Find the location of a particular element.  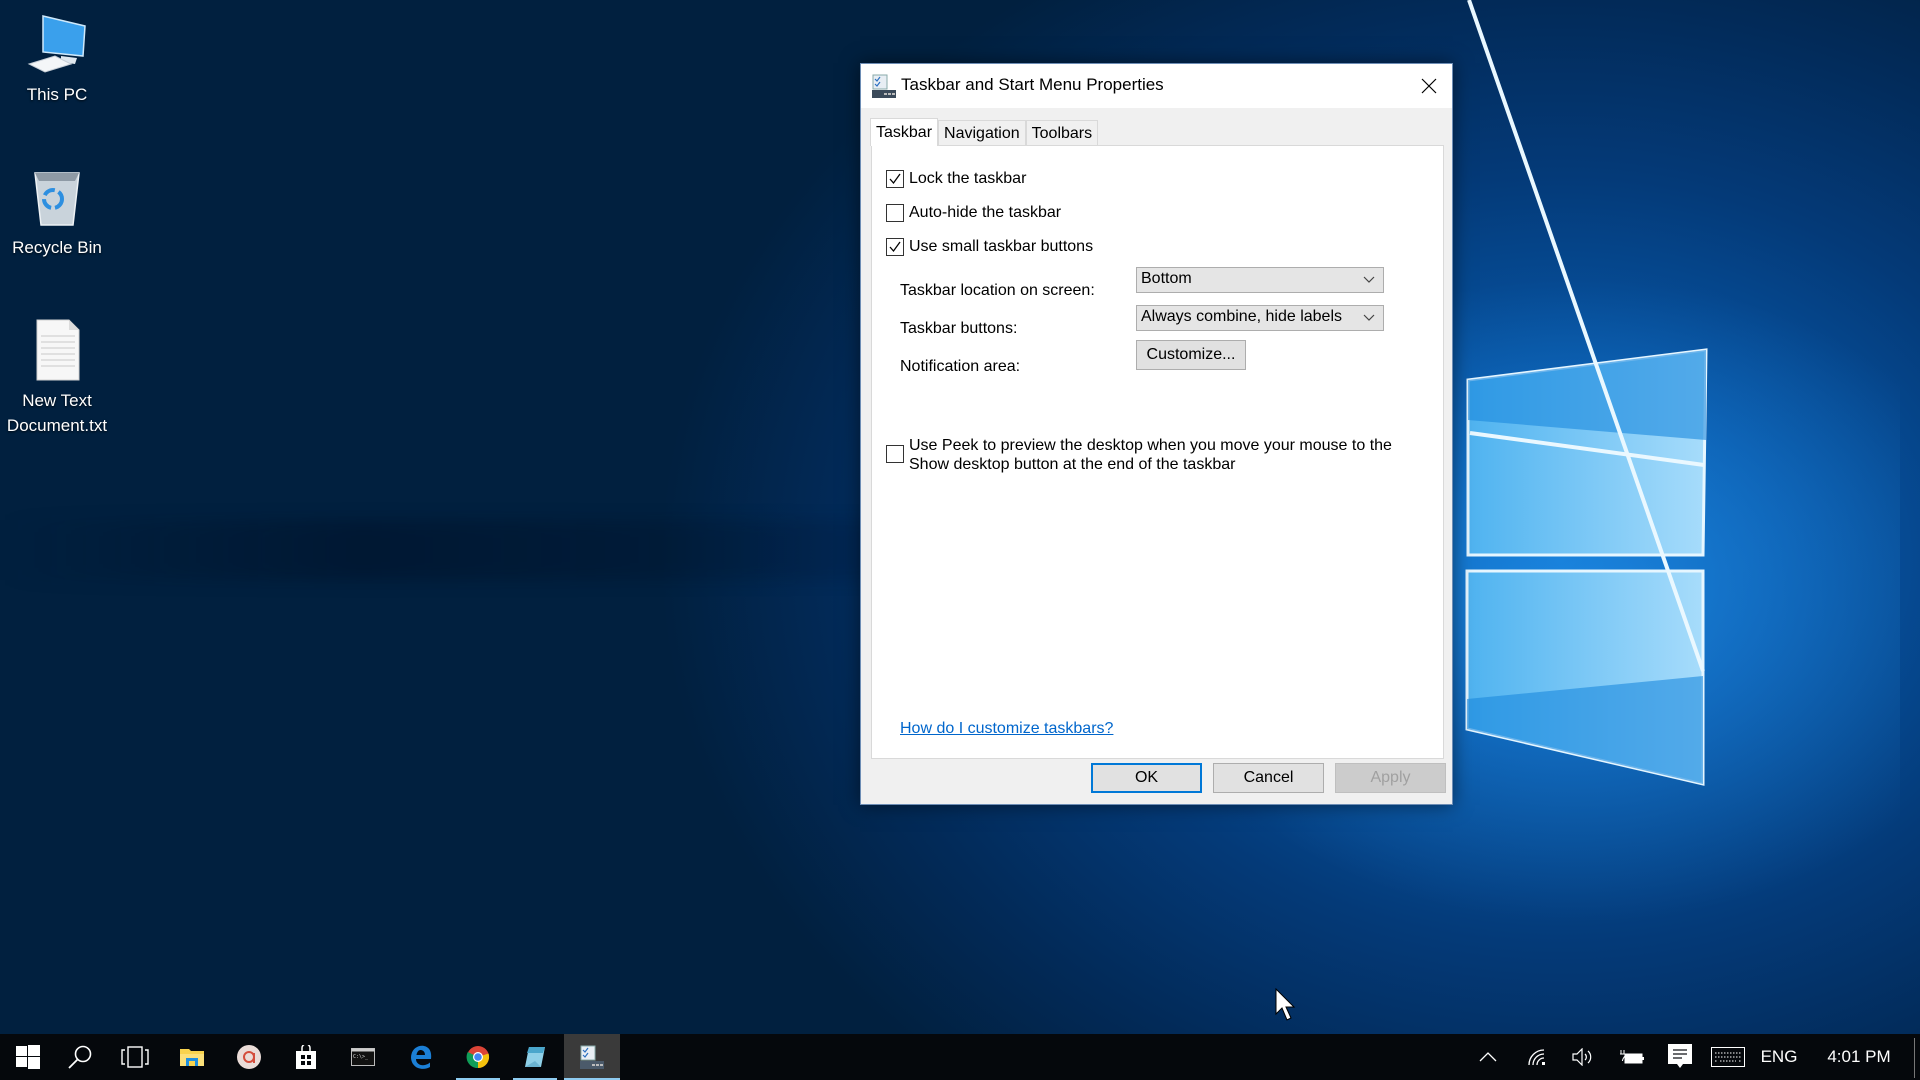

wallpaper-beam is located at coordinates (450, 550).